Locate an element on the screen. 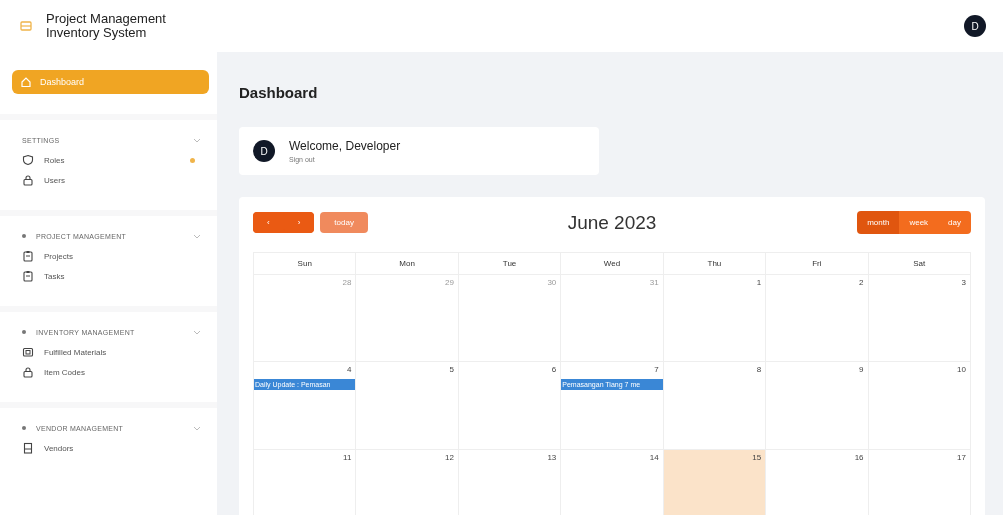 The image size is (1003, 515). day-number: 13 is located at coordinates (552, 457).